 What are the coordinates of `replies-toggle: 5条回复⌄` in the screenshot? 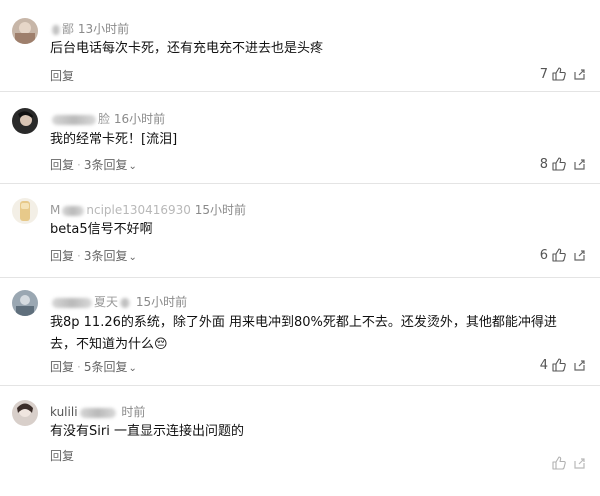 It's located at (110, 367).